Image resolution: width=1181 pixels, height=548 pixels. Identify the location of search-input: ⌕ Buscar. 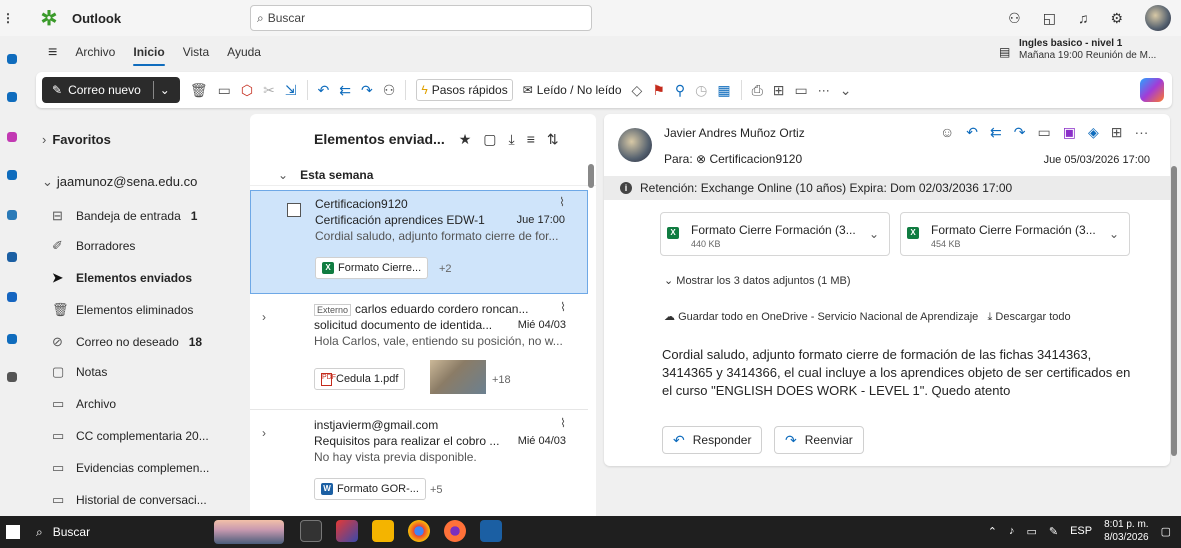
(421, 18).